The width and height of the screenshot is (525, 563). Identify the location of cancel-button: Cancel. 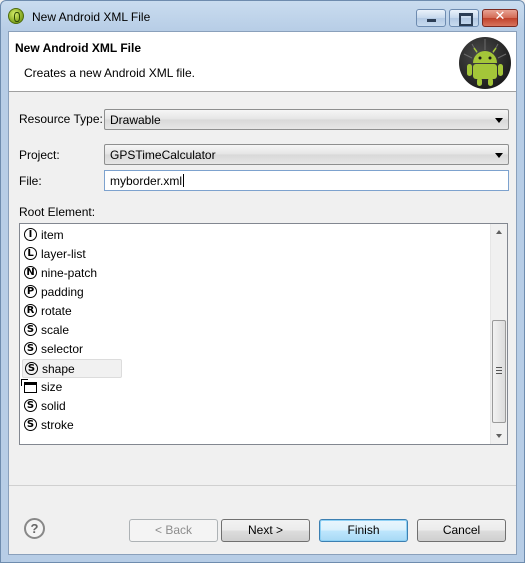
(461, 530).